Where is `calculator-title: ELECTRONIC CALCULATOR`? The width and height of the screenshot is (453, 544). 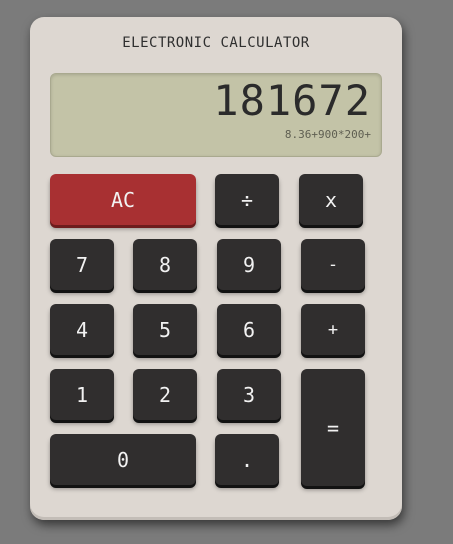 calculator-title: ELECTRONIC CALCULATOR is located at coordinates (216, 43).